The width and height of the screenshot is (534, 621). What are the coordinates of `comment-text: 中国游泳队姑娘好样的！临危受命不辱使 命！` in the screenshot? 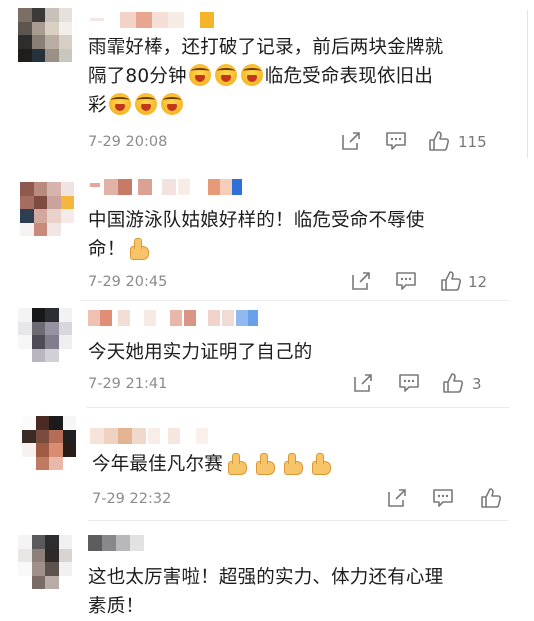 It's located at (298, 235).